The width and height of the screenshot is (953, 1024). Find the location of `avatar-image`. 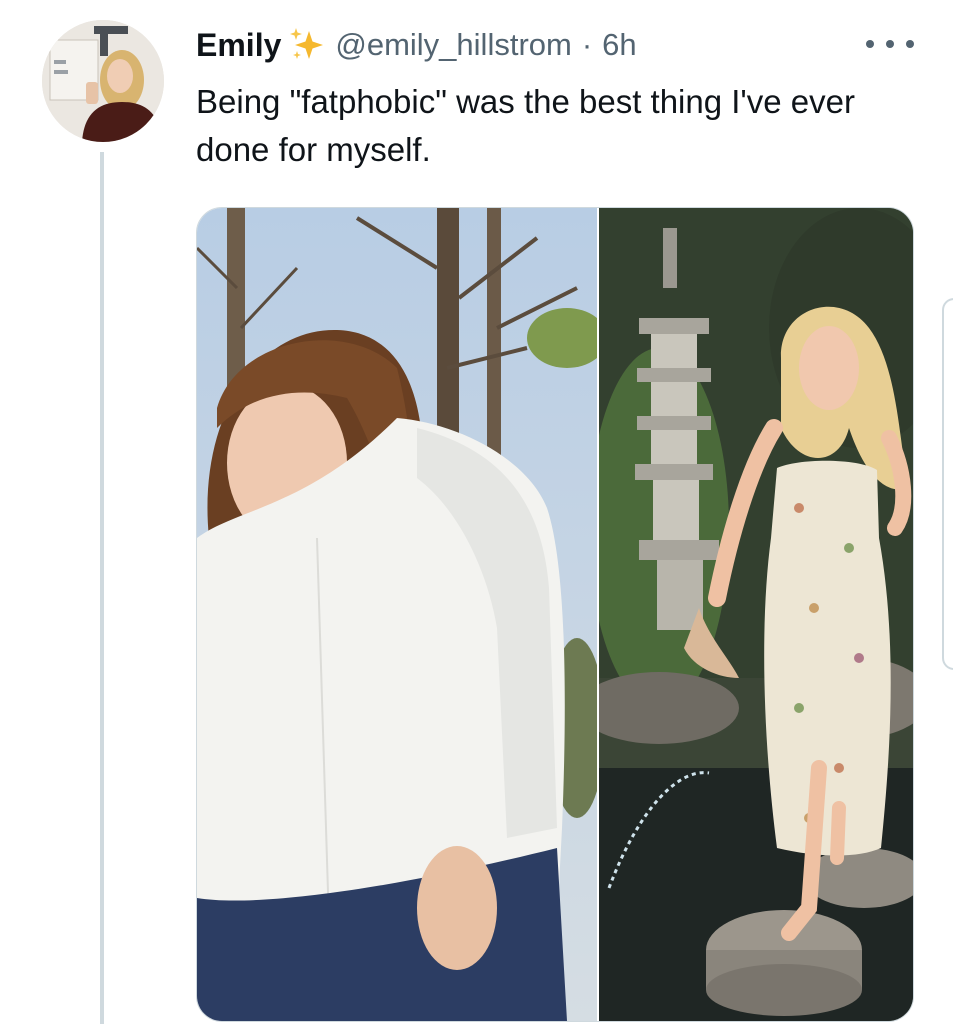

avatar-image is located at coordinates (103, 81).